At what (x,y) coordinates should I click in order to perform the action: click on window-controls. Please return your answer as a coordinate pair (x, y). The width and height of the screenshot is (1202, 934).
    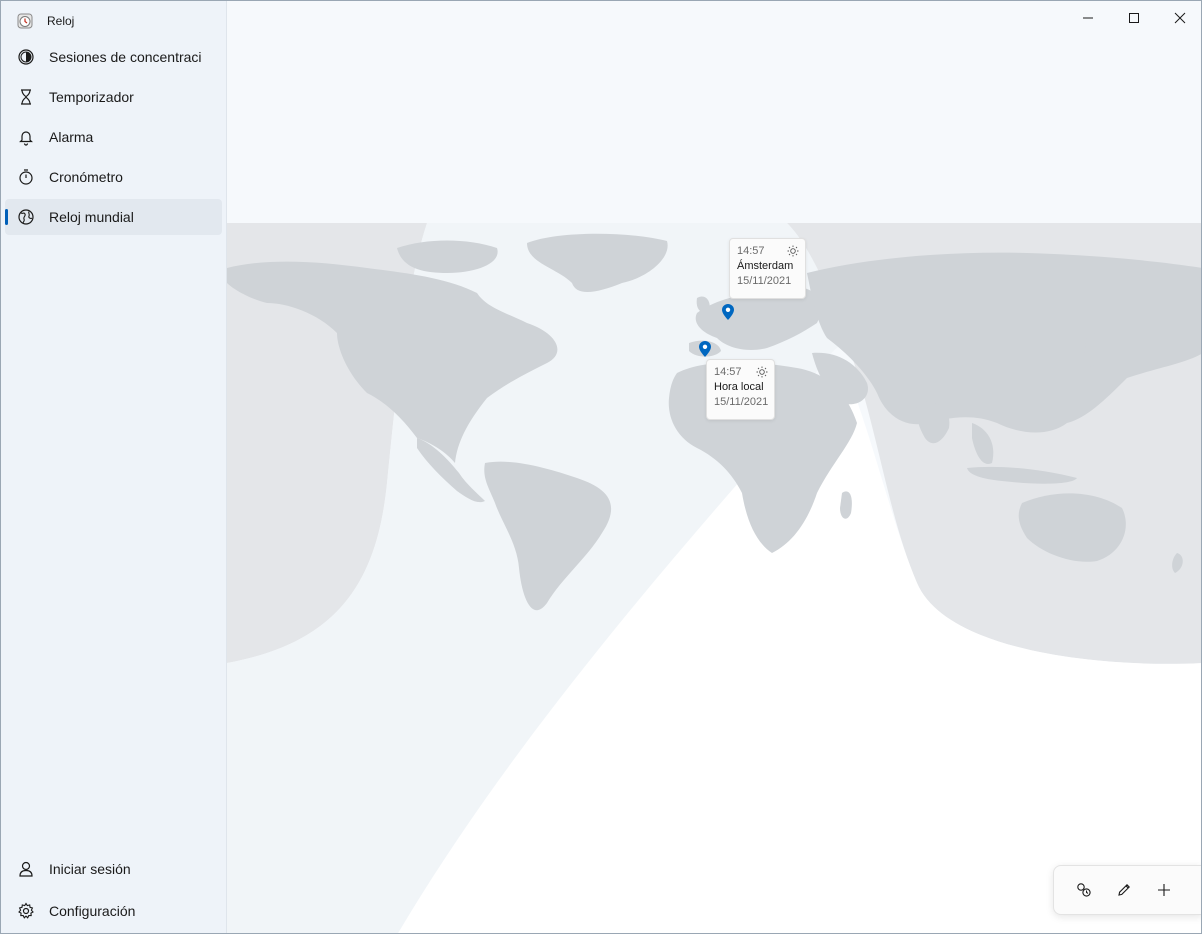
    Looking at the image, I should click on (1133, 18).